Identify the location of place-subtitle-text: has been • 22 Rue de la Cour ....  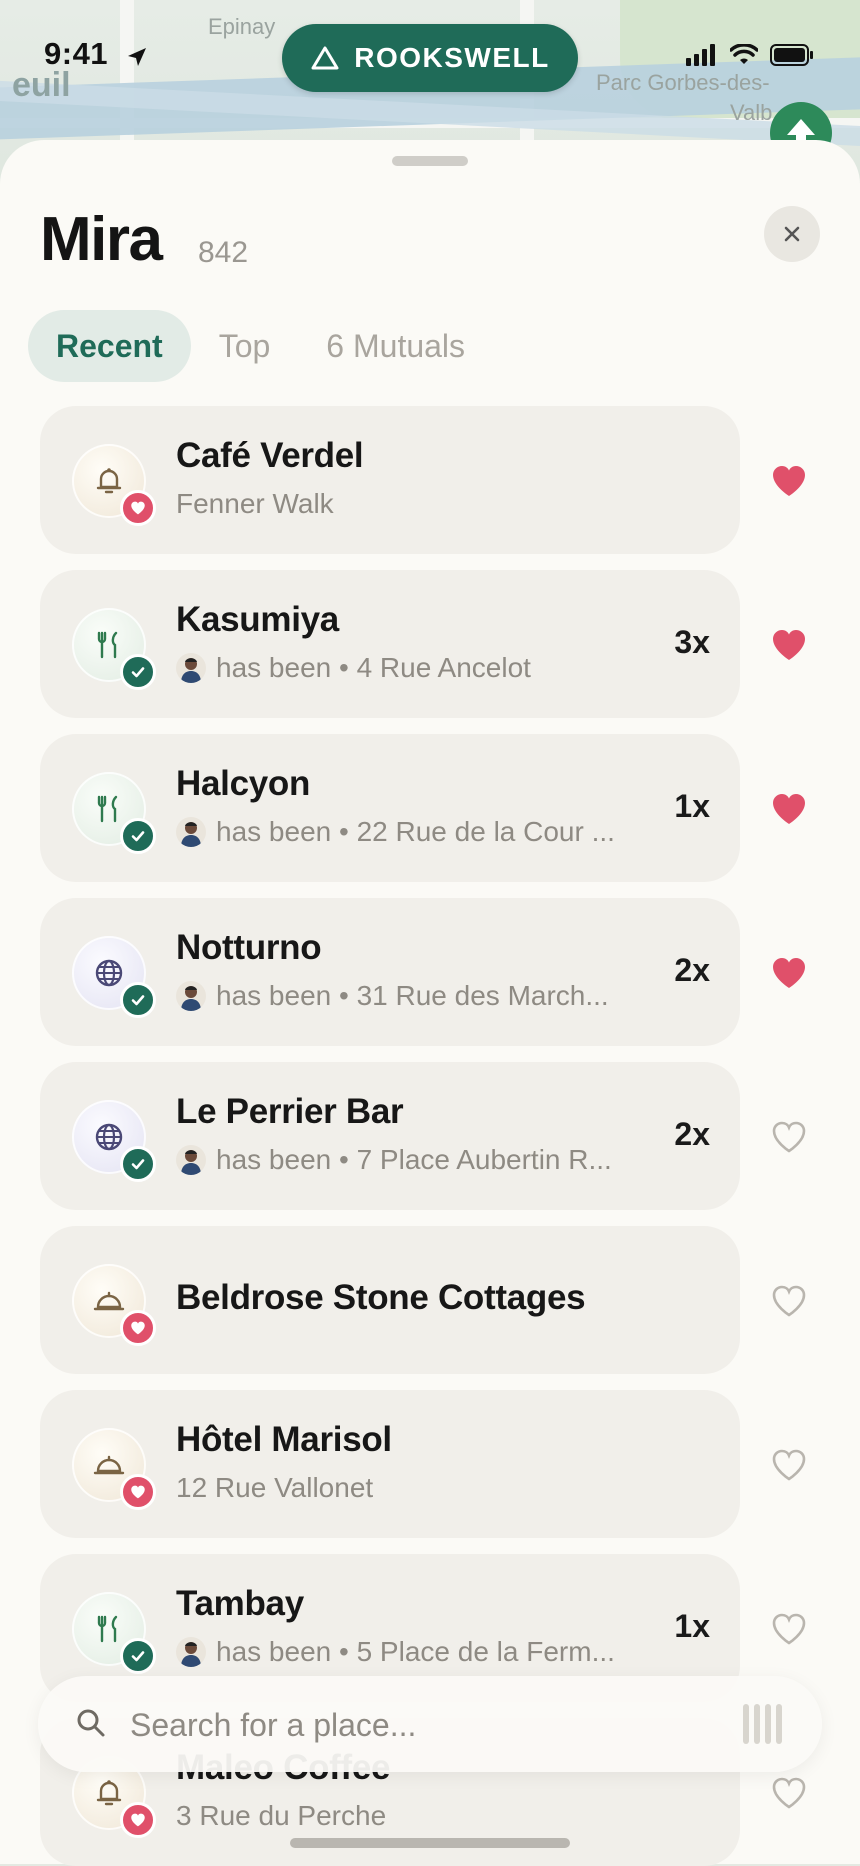
(415, 831).